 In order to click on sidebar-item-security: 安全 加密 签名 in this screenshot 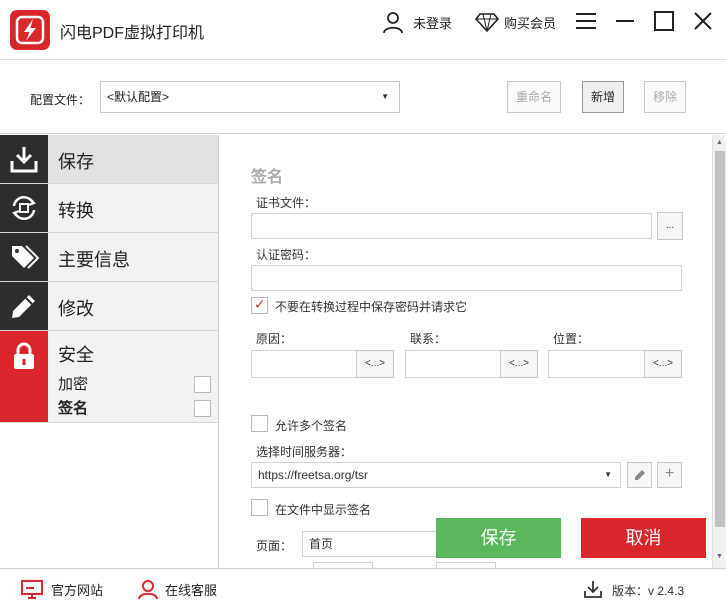, I will do `click(109, 377)`.